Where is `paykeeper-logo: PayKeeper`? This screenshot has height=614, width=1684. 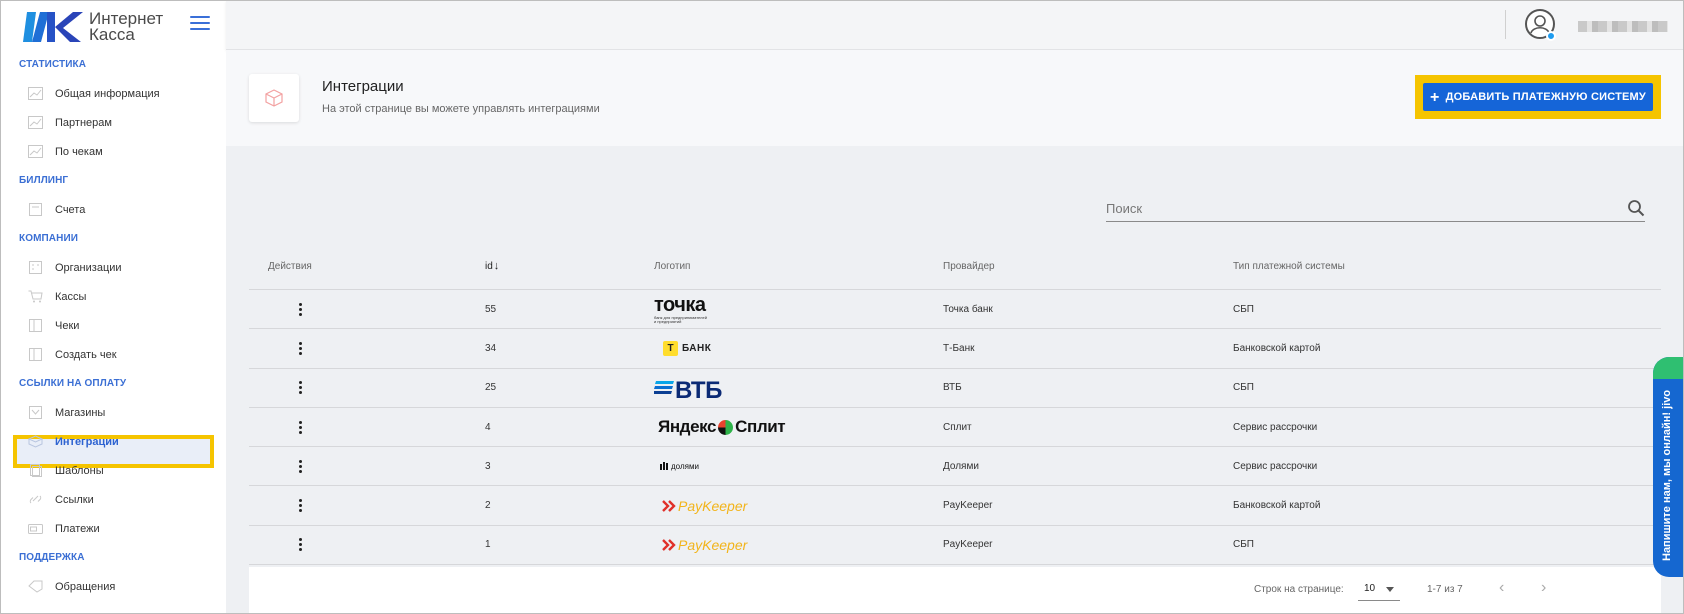
paykeeper-logo: PayKeeper is located at coordinates (802, 506).